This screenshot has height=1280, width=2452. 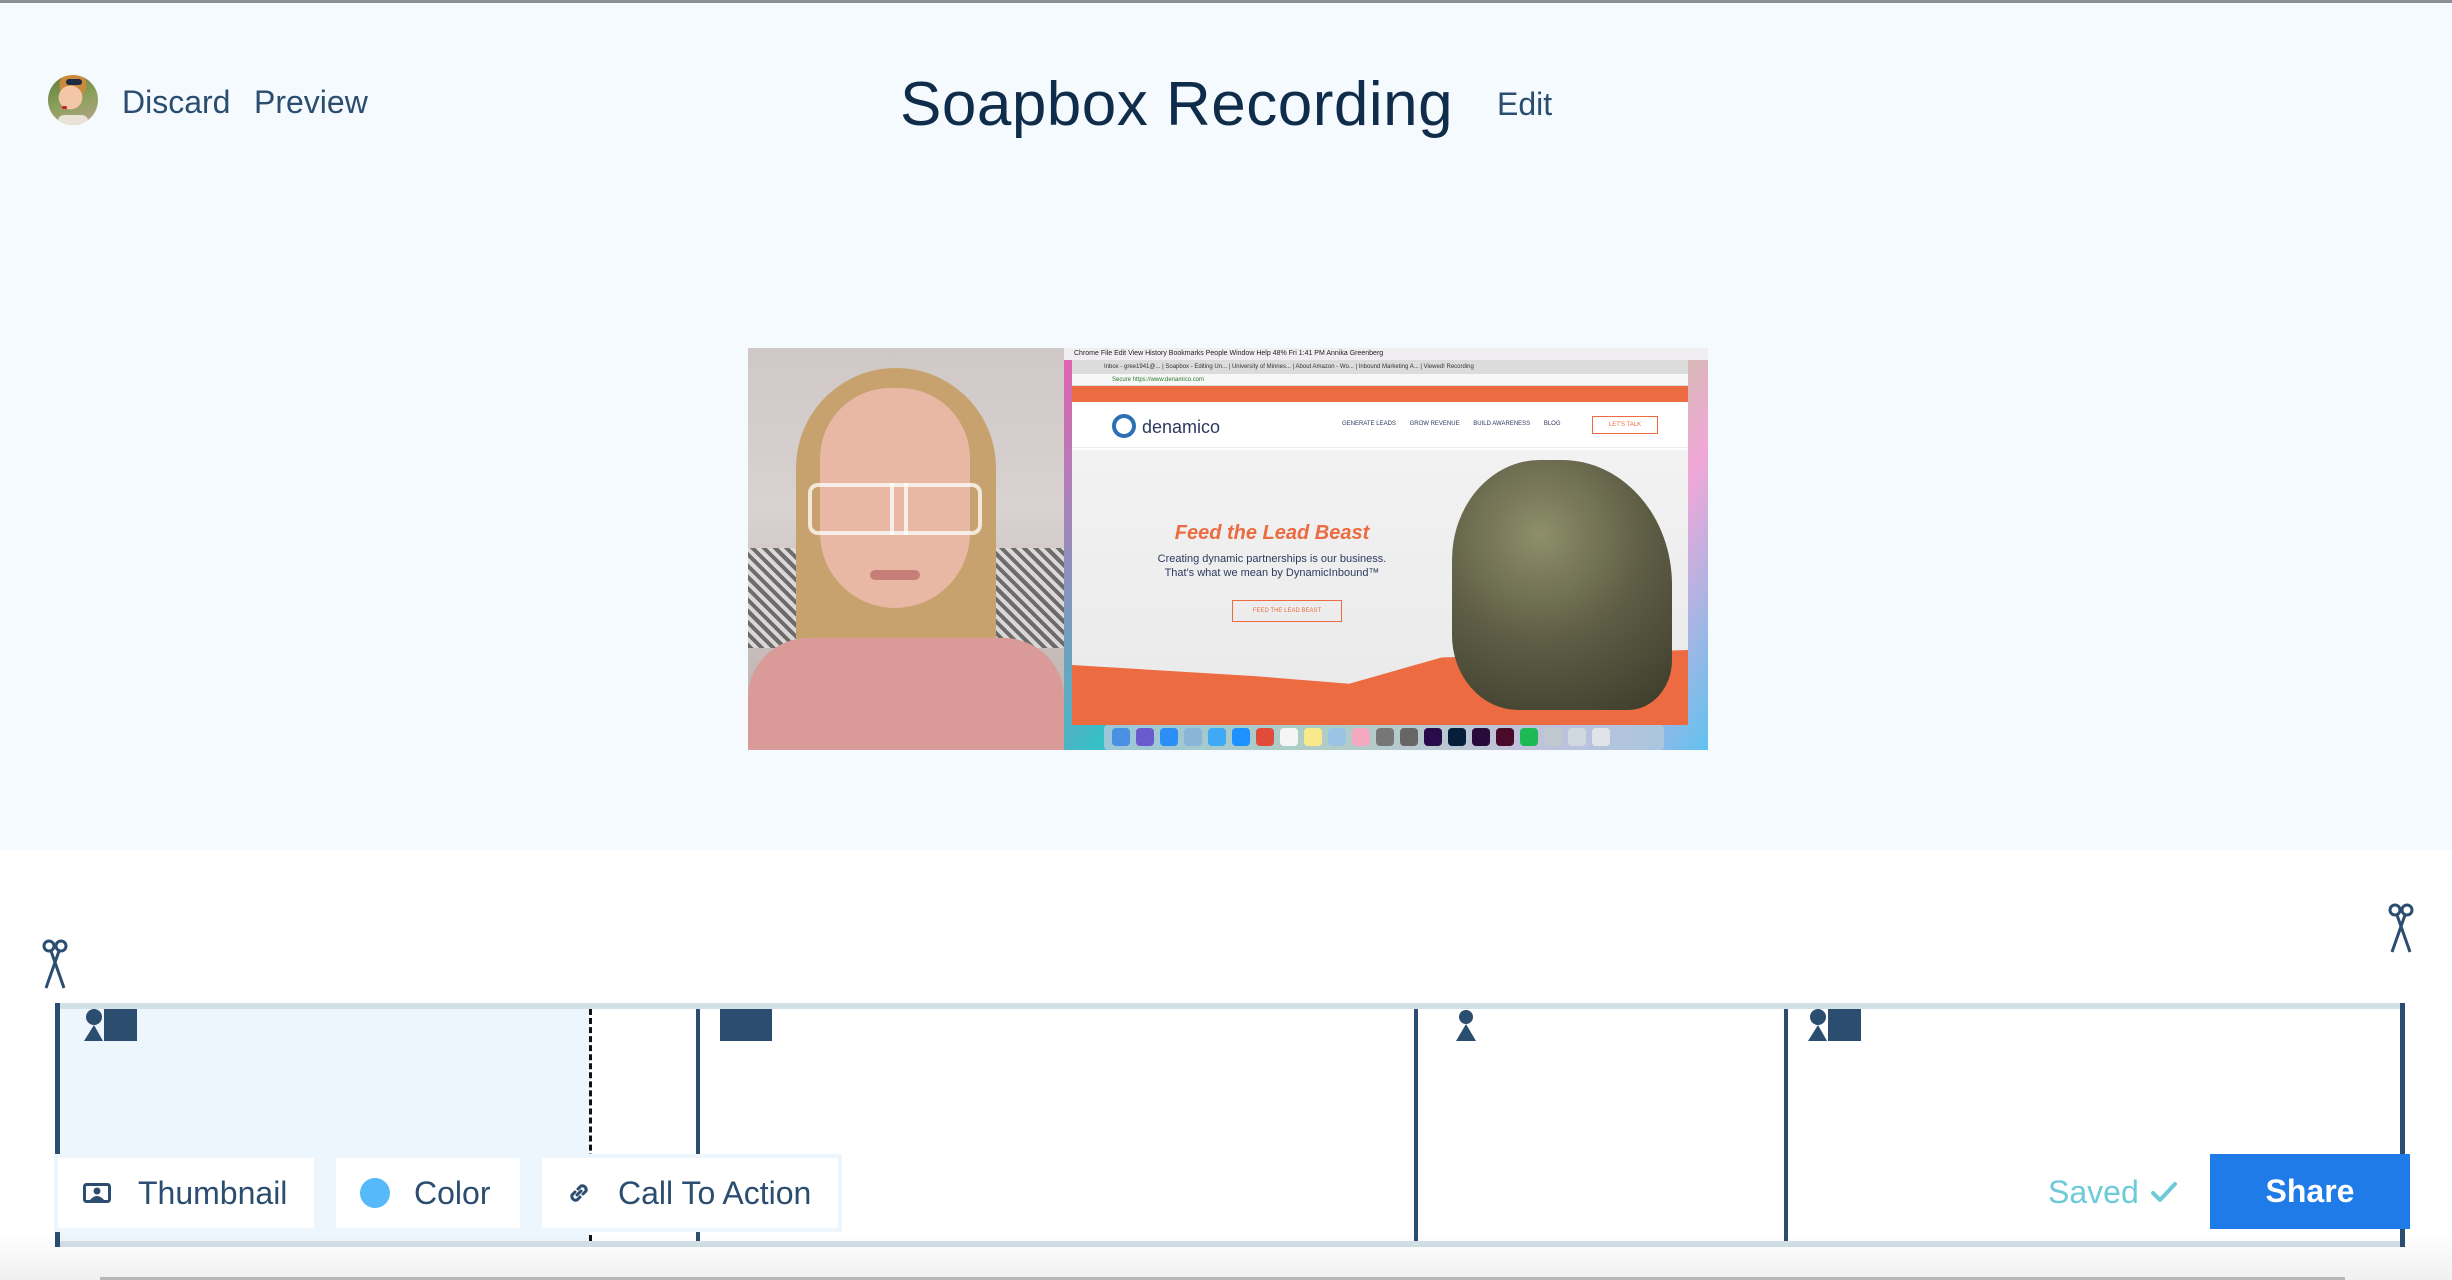 What do you see at coordinates (1562, 585) in the screenshot?
I see `recorded-dinosaur-image` at bounding box center [1562, 585].